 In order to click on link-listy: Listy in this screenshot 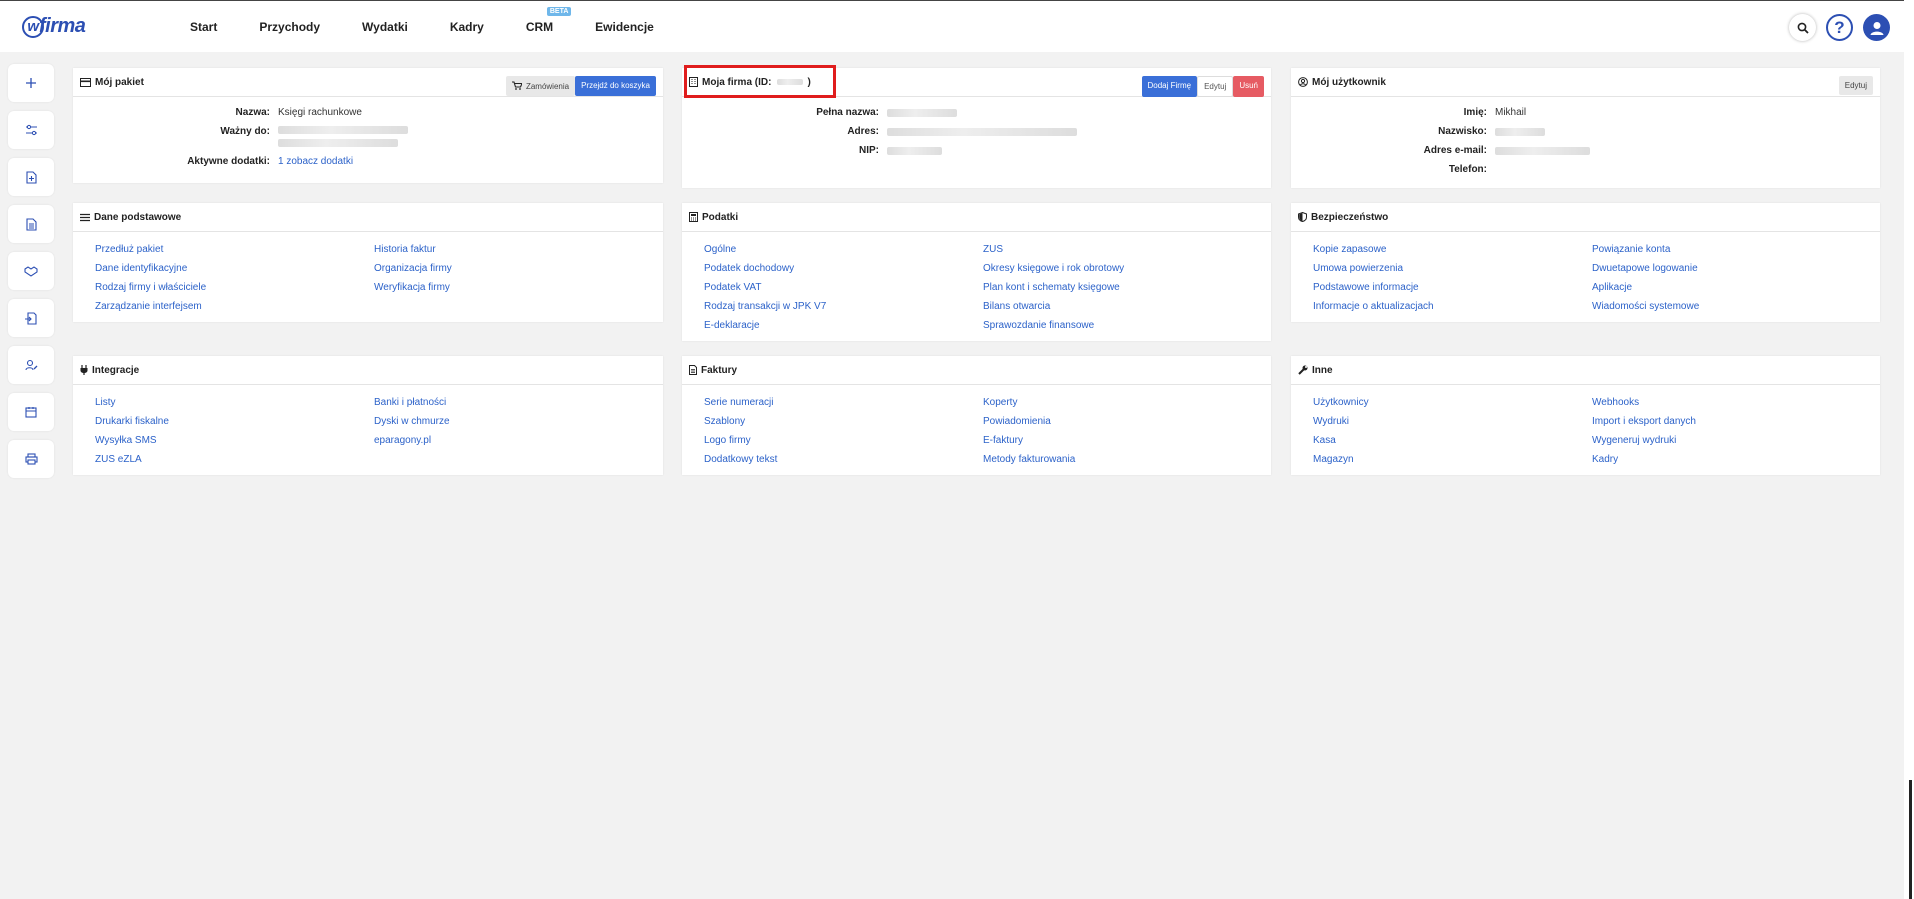, I will do `click(234, 402)`.